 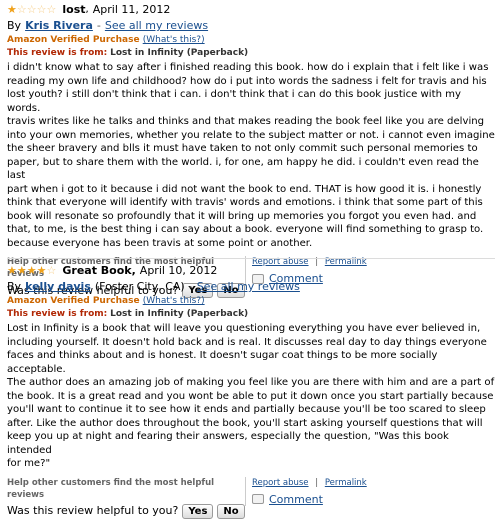 I want to click on by-line: By Kris Rivera - See all my reviews, so click(x=108, y=26).